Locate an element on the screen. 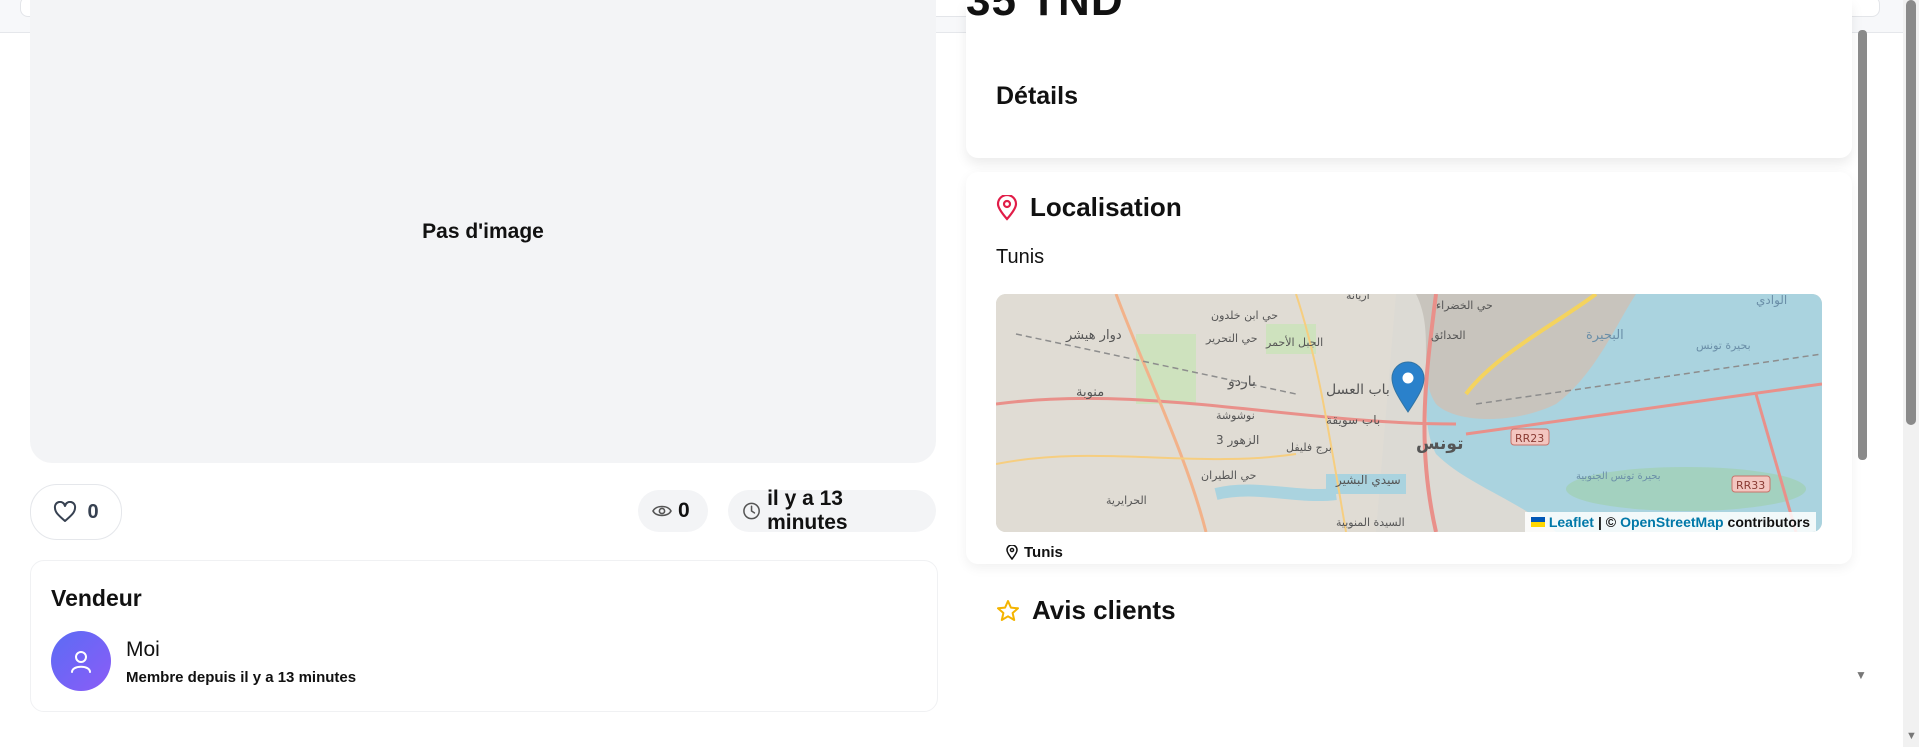  views-badge: 0 is located at coordinates (673, 511).